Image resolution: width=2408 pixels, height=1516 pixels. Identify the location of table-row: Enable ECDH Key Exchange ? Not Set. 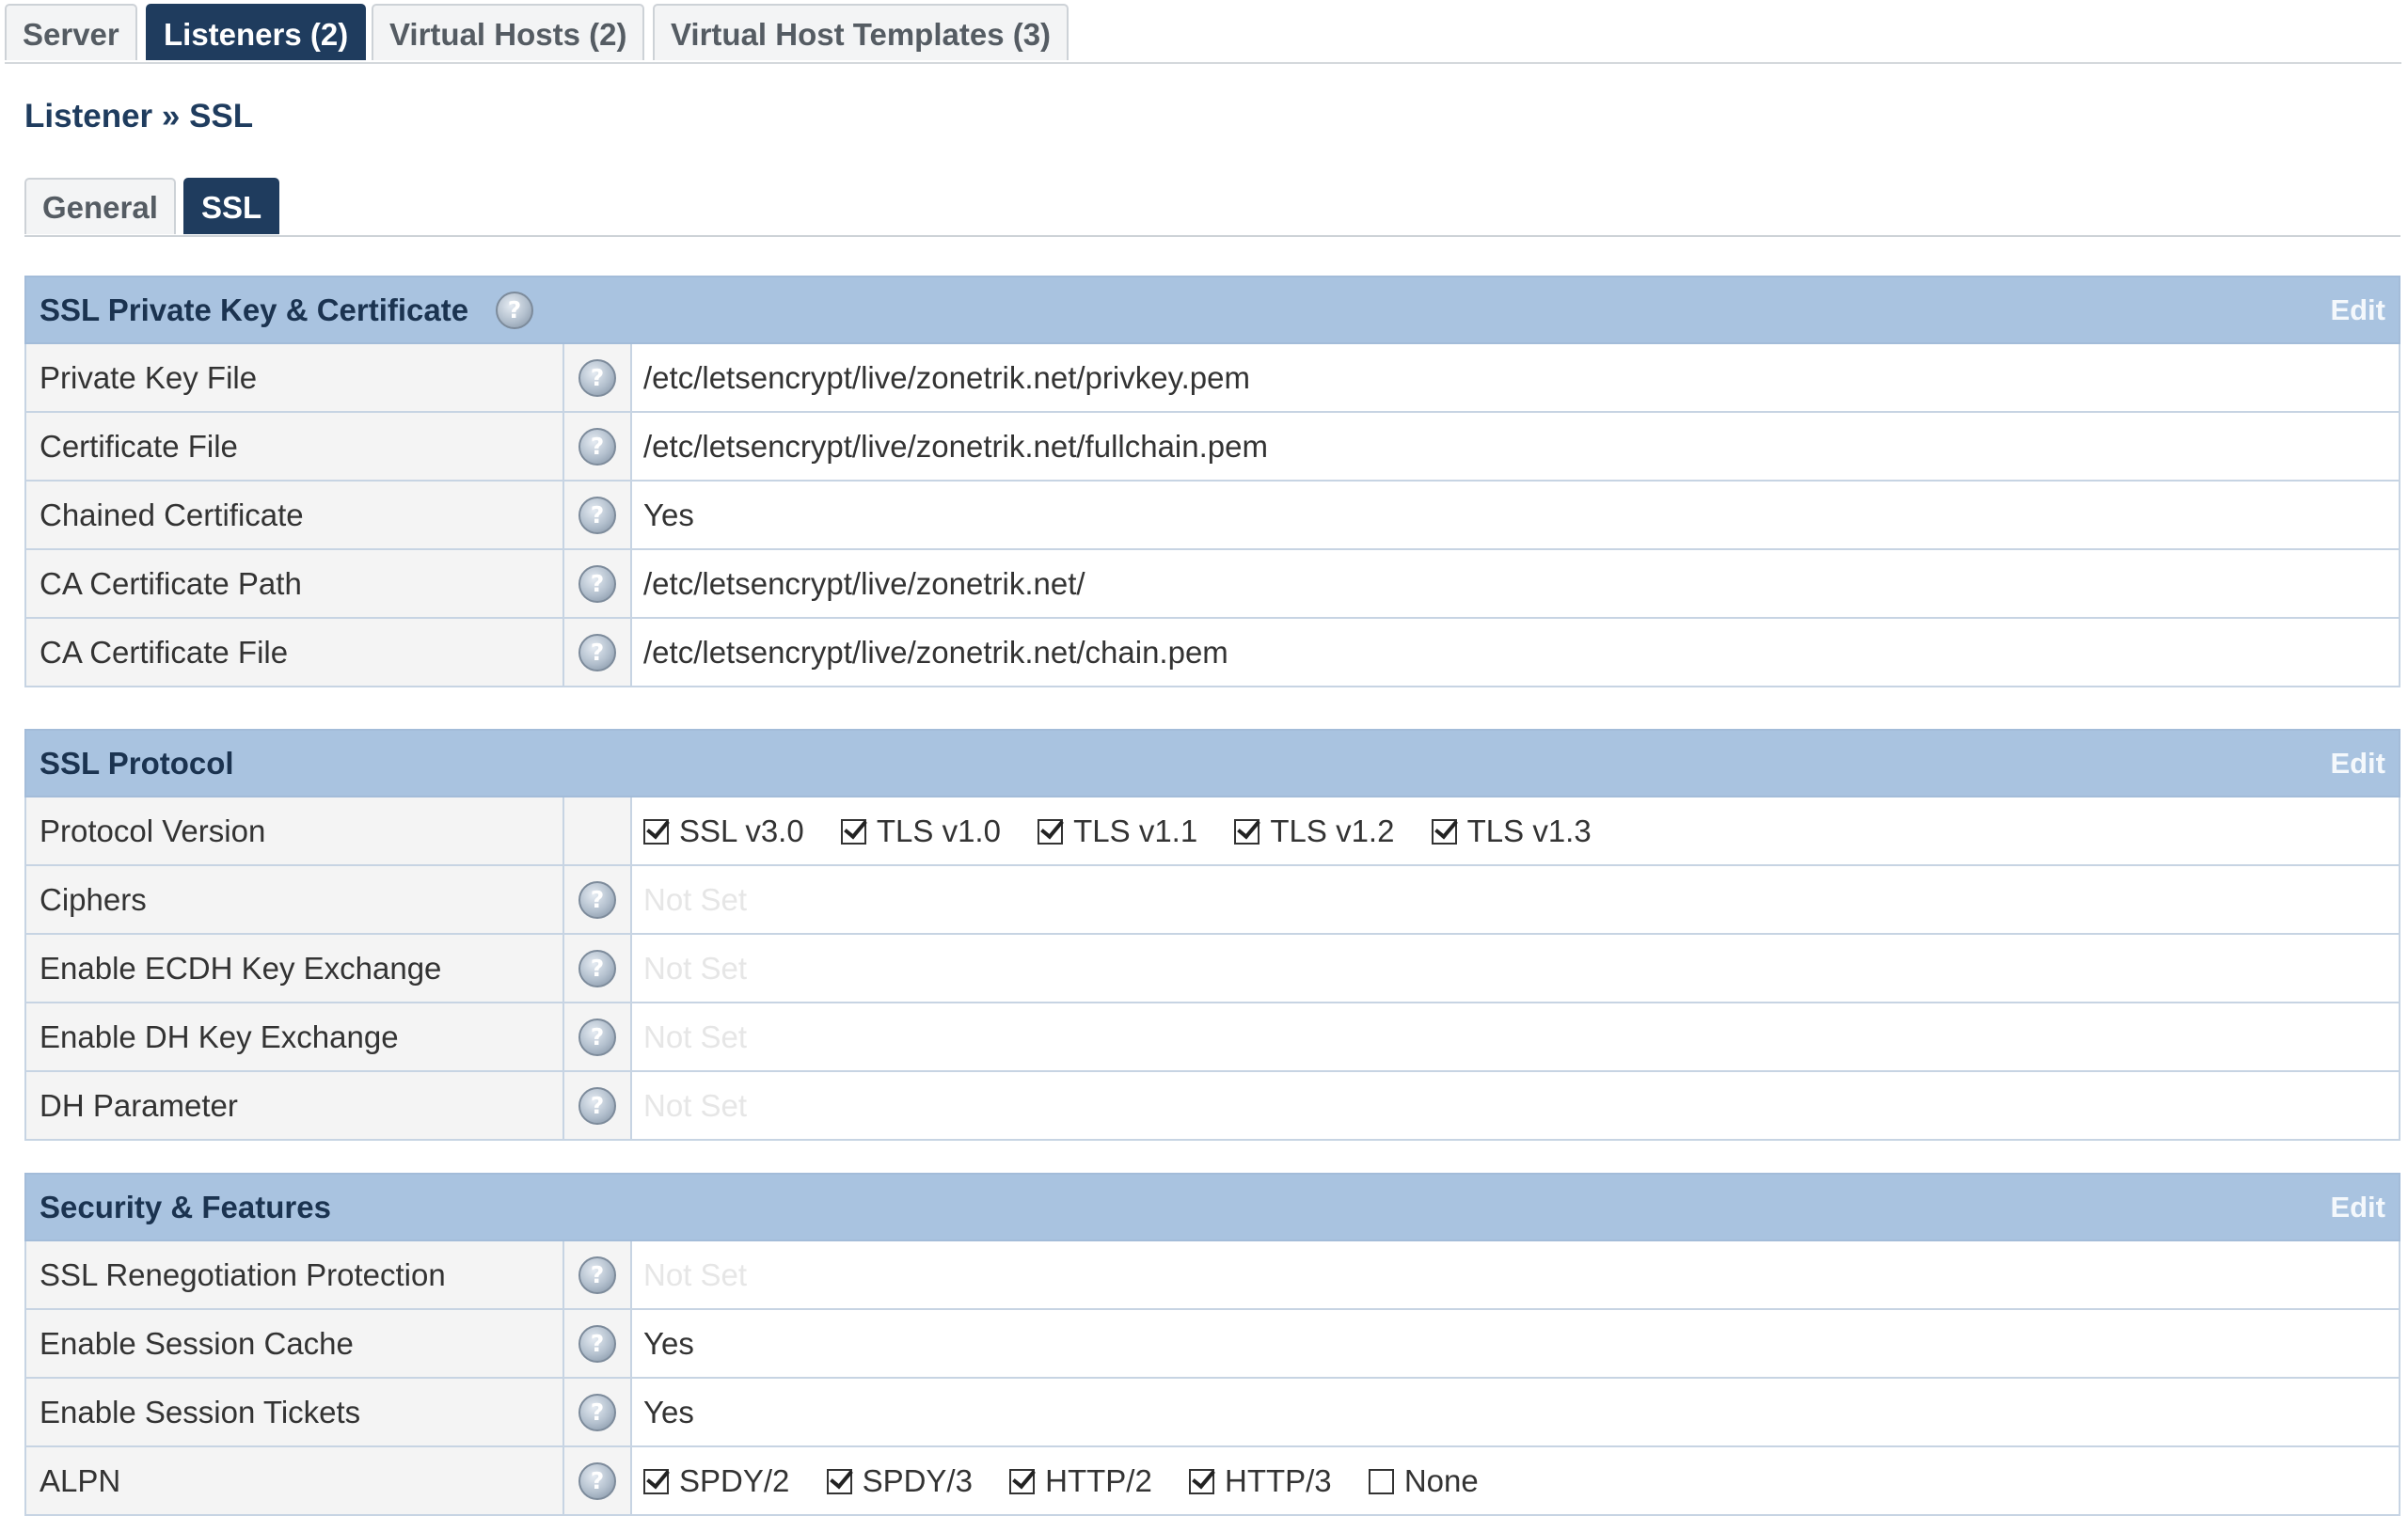
(1212, 969).